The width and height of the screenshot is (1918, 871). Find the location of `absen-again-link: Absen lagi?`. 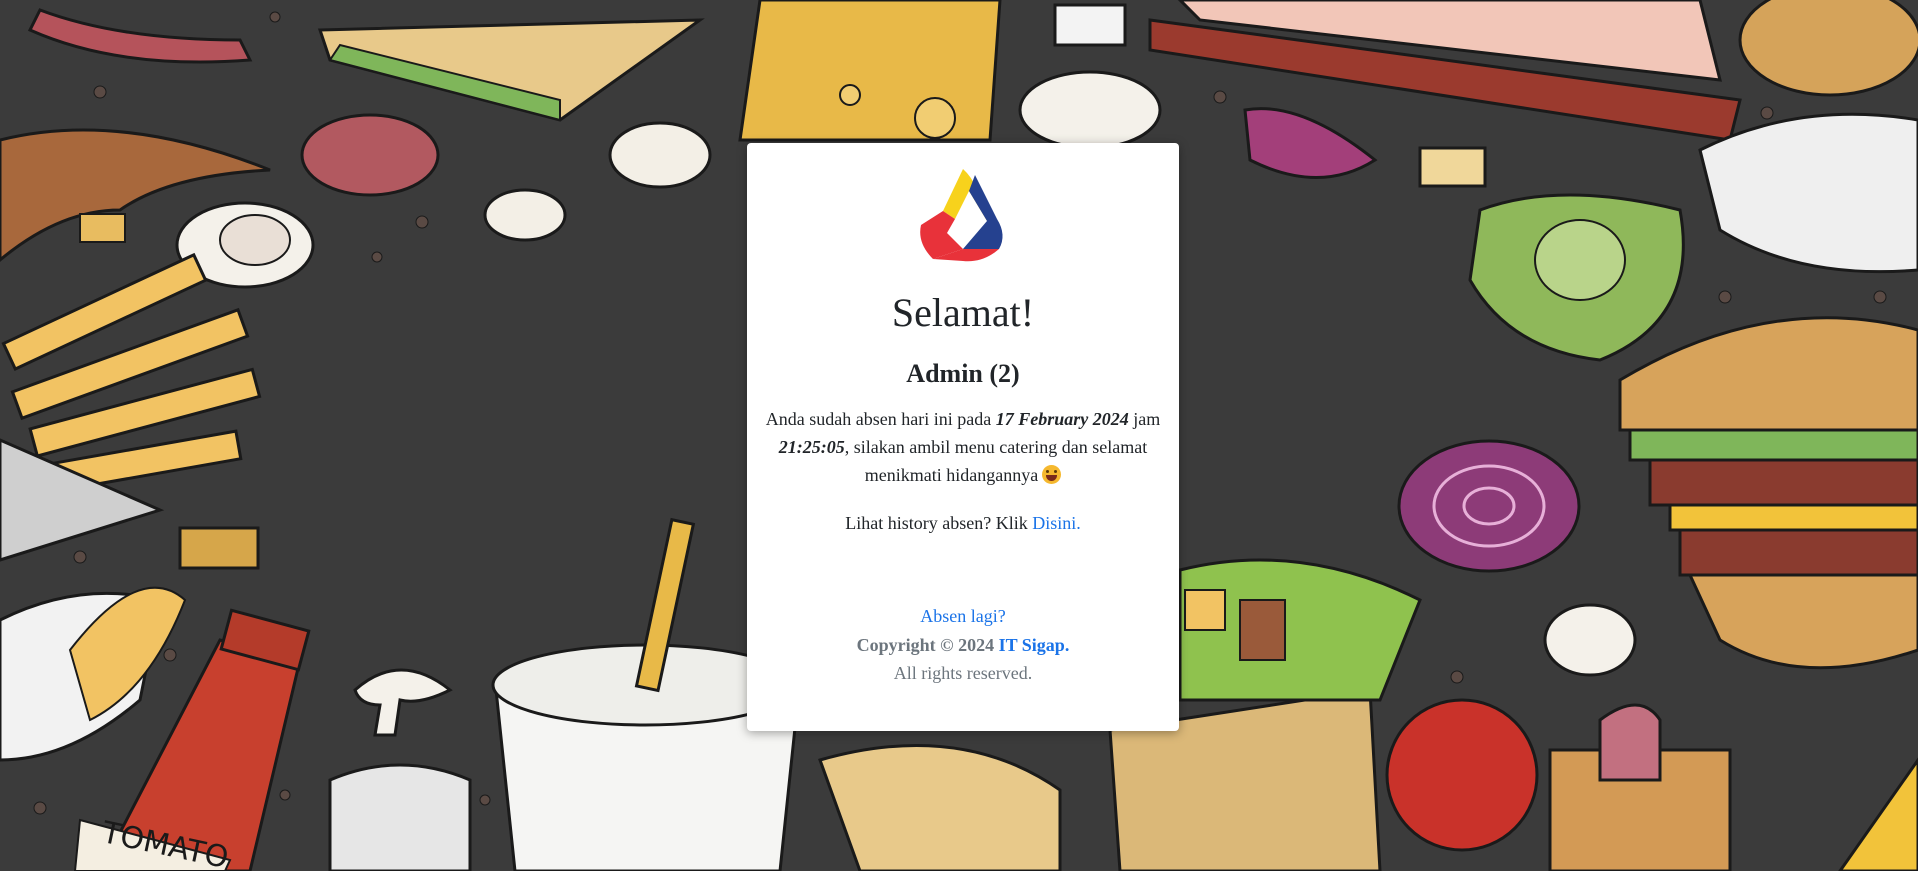

absen-again-link: Absen lagi? is located at coordinates (962, 616).